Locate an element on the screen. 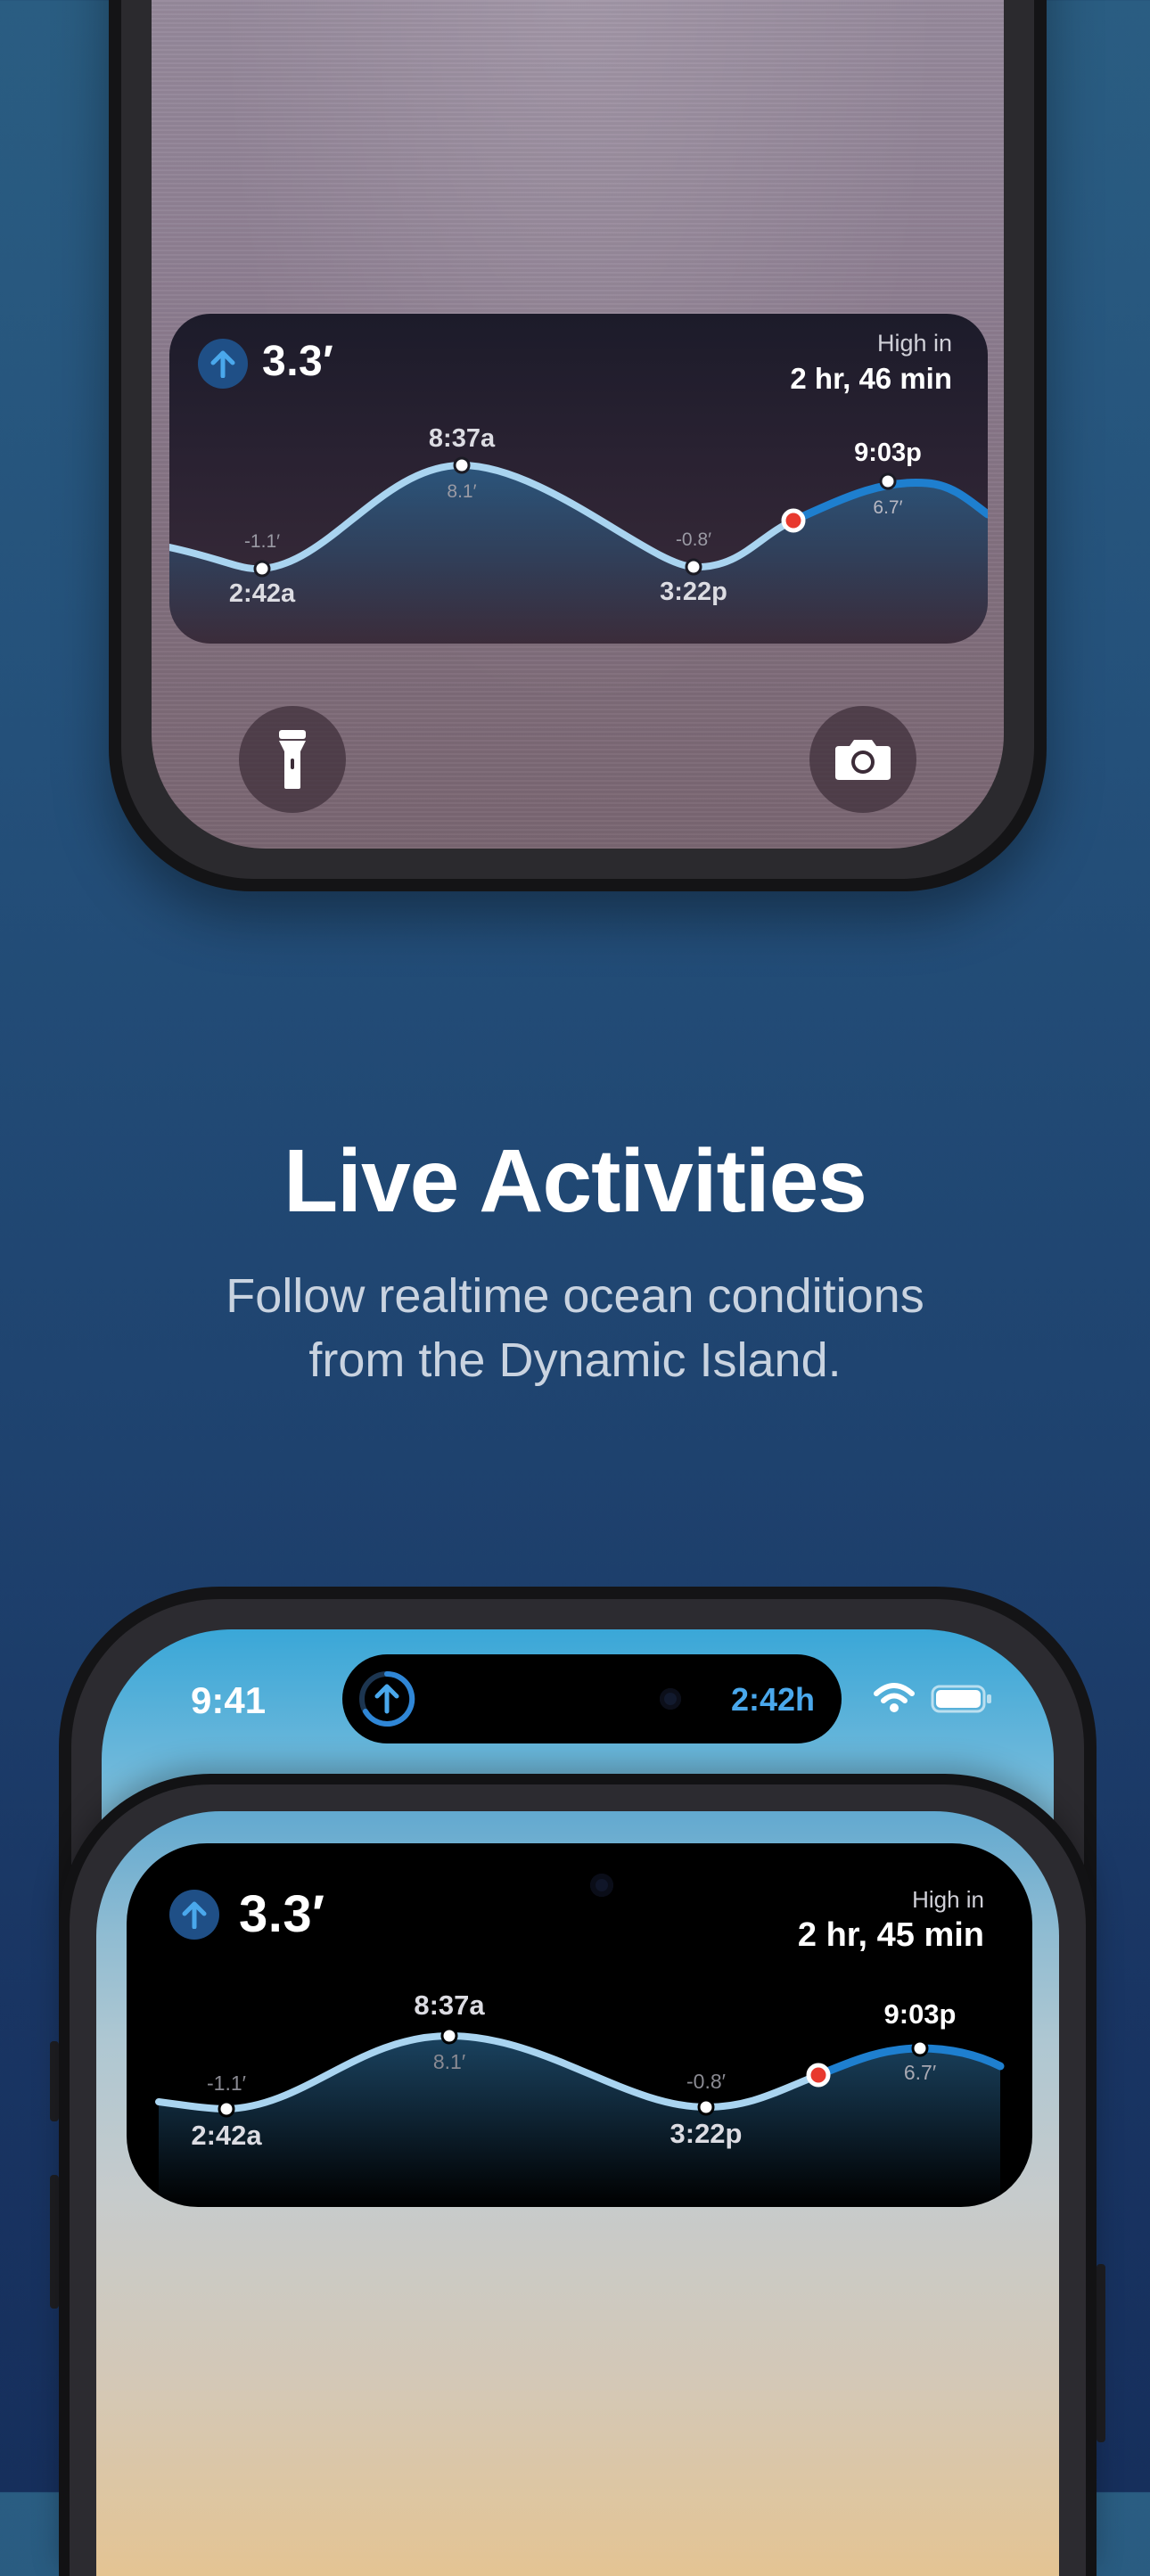  flashlight-icon is located at coordinates (292, 759).